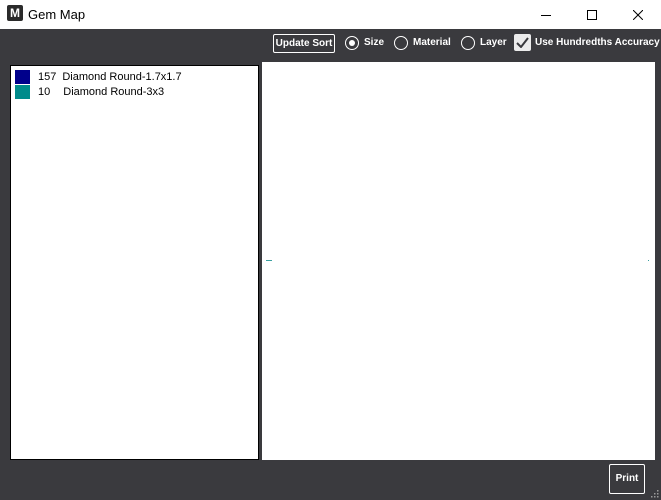 The image size is (661, 500). I want to click on legend-item: 10 Diamond Round-3x3, so click(89, 92).